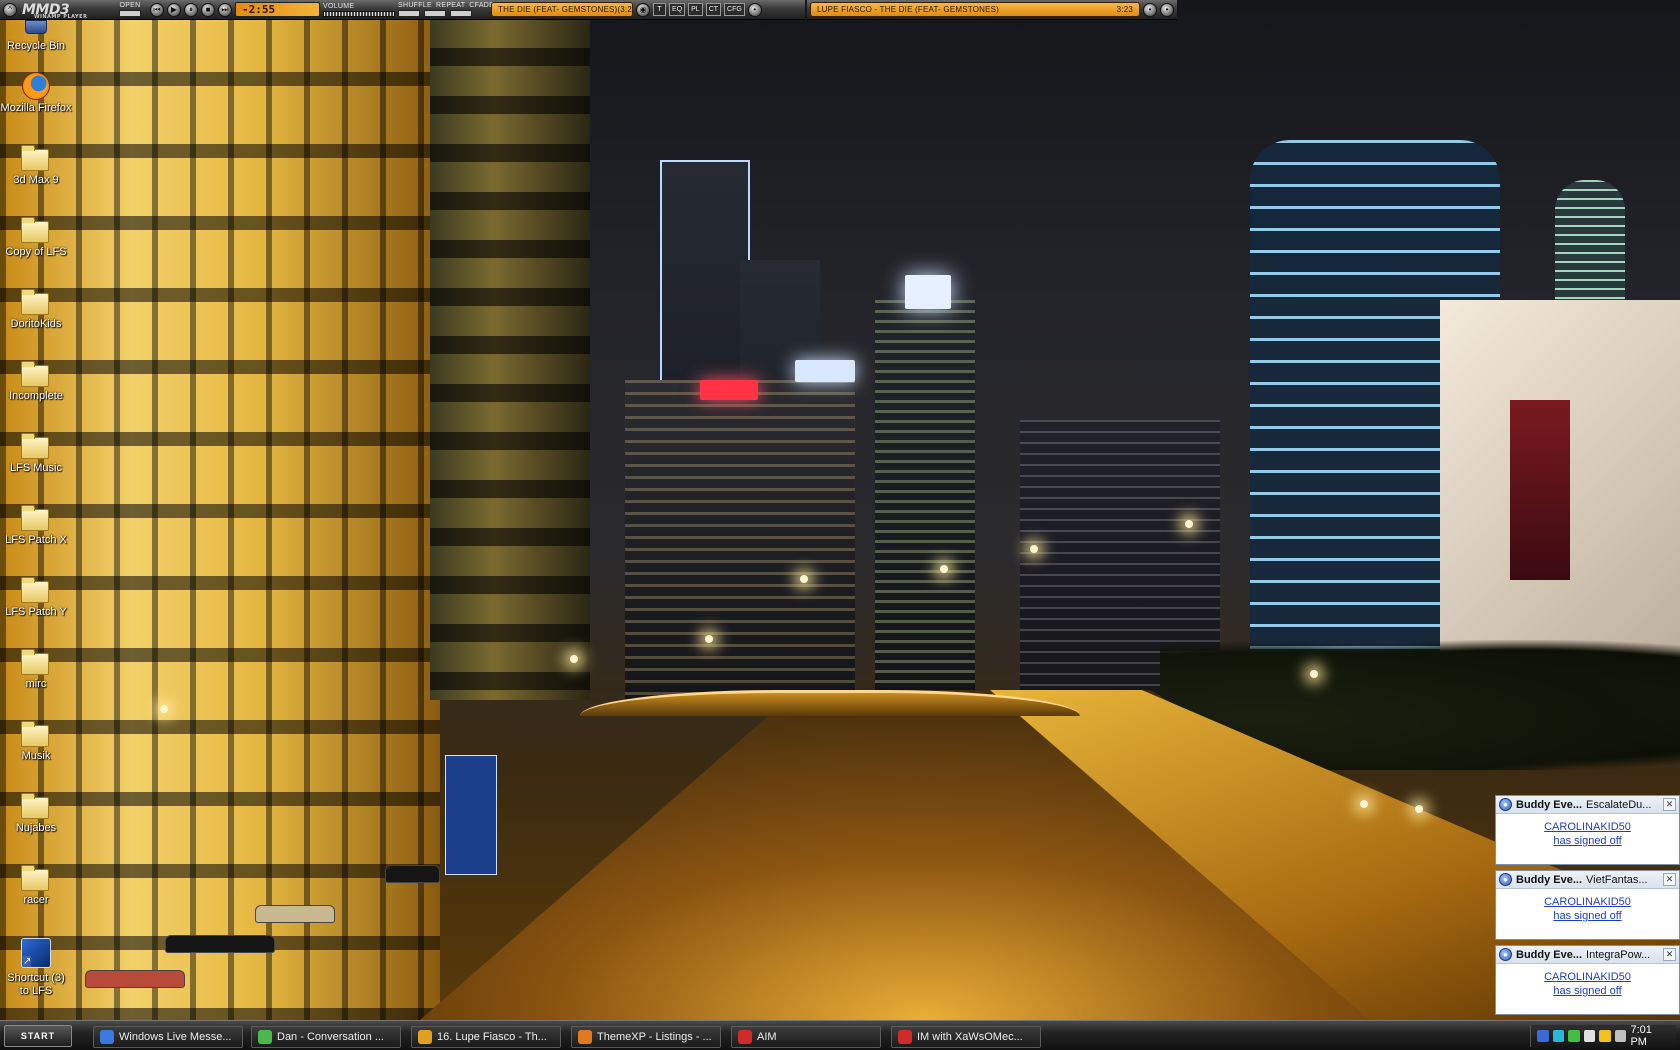 The height and width of the screenshot is (1050, 1680). I want to click on open-control: OPEN, so click(130, 9).